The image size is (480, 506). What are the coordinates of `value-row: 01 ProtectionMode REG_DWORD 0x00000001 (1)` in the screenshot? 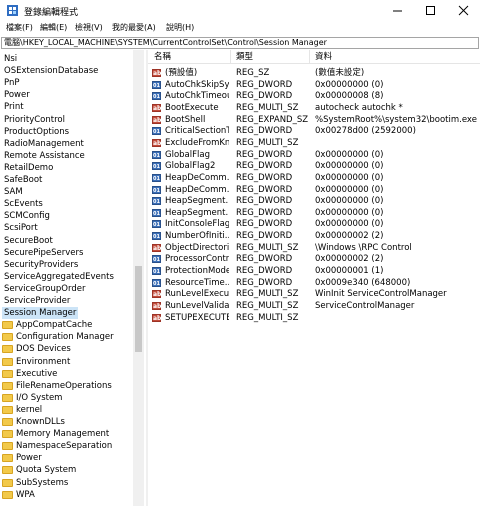 It's located at (314, 271).